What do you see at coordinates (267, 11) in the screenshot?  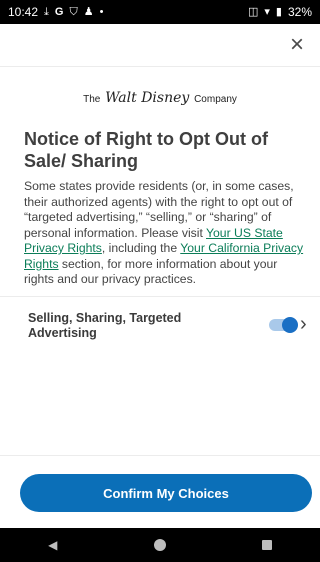 I see `wifi-icon: ▾` at bounding box center [267, 11].